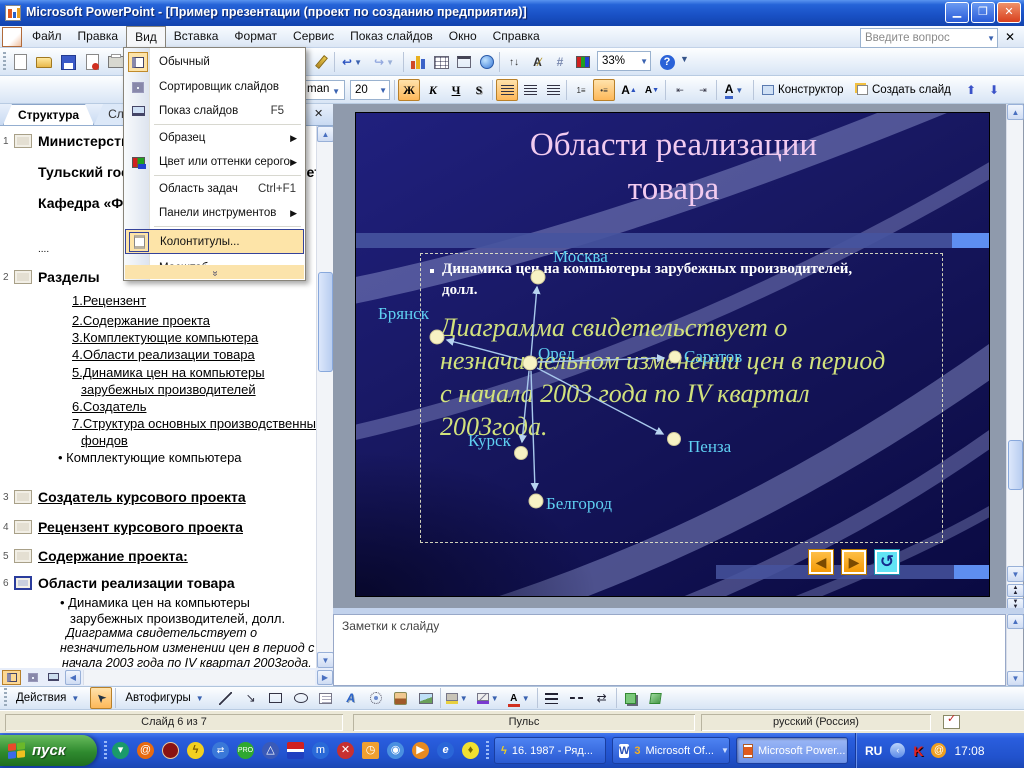 This screenshot has height=768, width=1024. I want to click on decrease-indent-icon: ⇤, so click(680, 90).